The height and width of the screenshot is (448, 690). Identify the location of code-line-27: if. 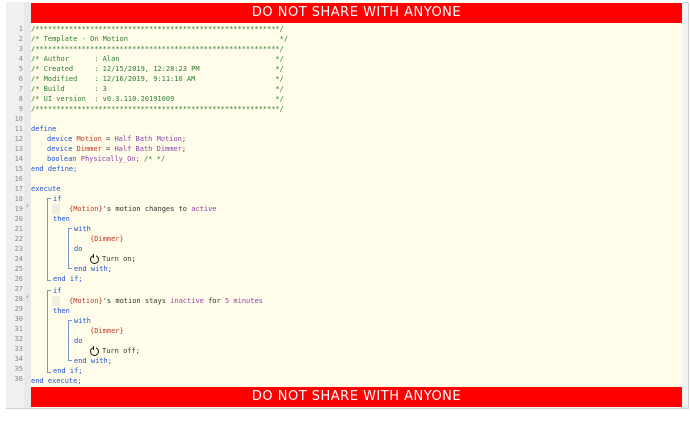
(57, 291).